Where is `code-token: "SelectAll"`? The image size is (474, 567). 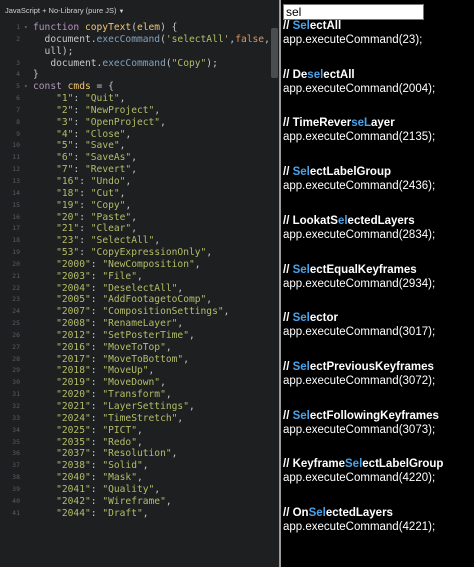 code-token: "SelectAll" is located at coordinates (122, 241).